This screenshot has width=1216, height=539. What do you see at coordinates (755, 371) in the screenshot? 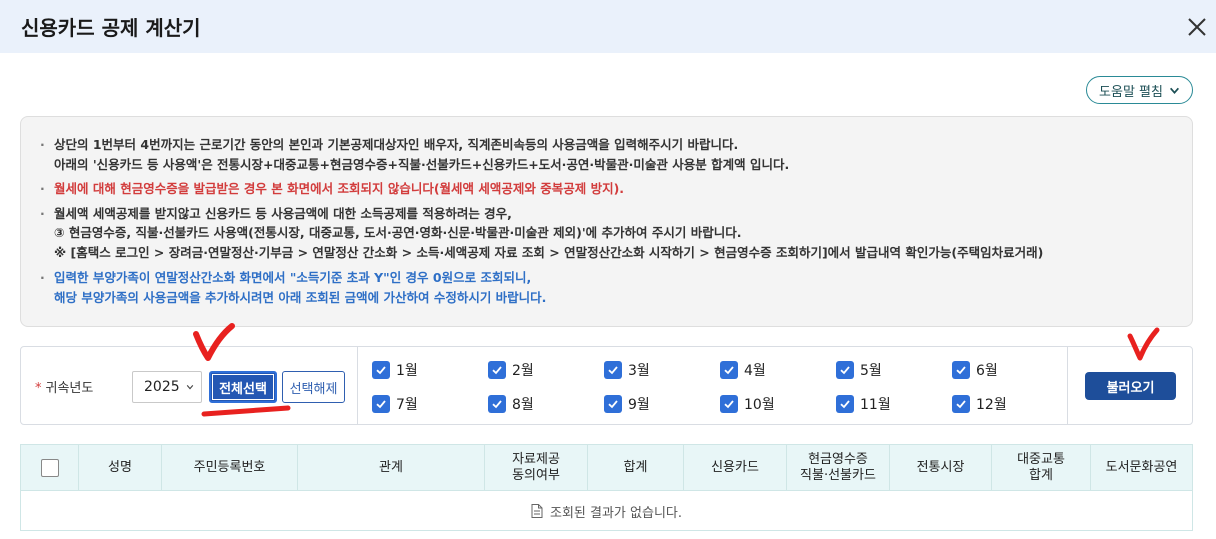
I see `month-label: 4월` at bounding box center [755, 371].